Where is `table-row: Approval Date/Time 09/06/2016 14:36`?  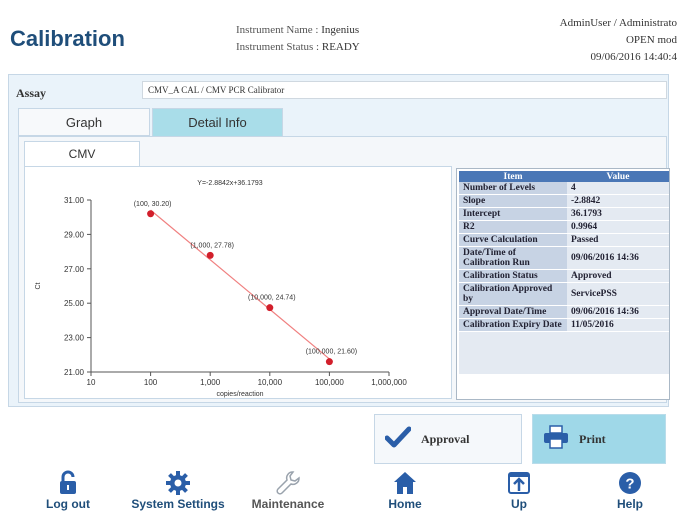
table-row: Approval Date/Time 09/06/2016 14:36 is located at coordinates (564, 312).